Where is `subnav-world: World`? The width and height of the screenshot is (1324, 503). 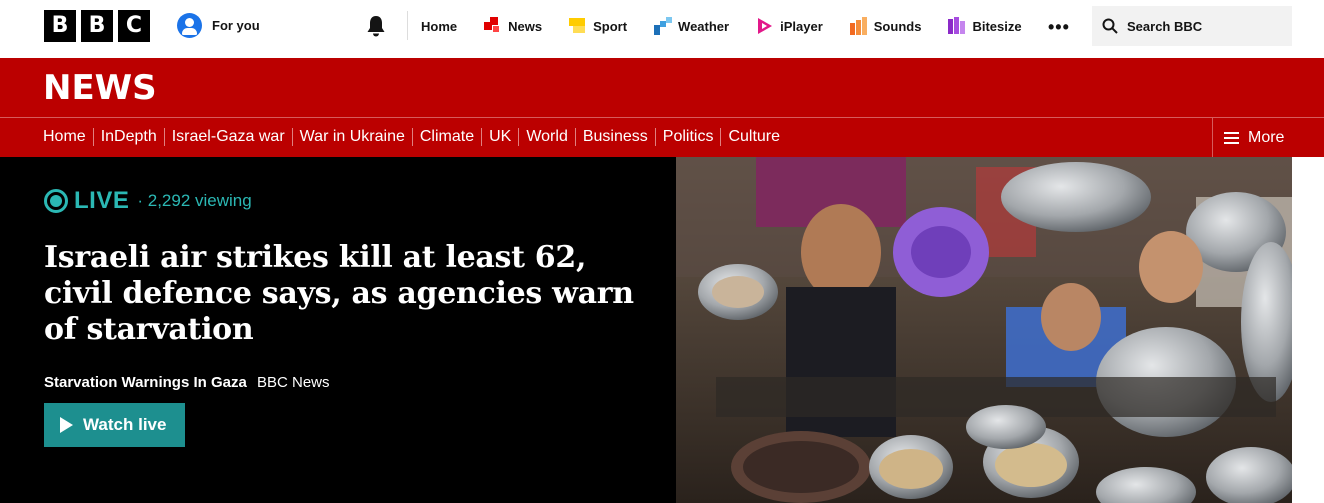 subnav-world: World is located at coordinates (546, 137).